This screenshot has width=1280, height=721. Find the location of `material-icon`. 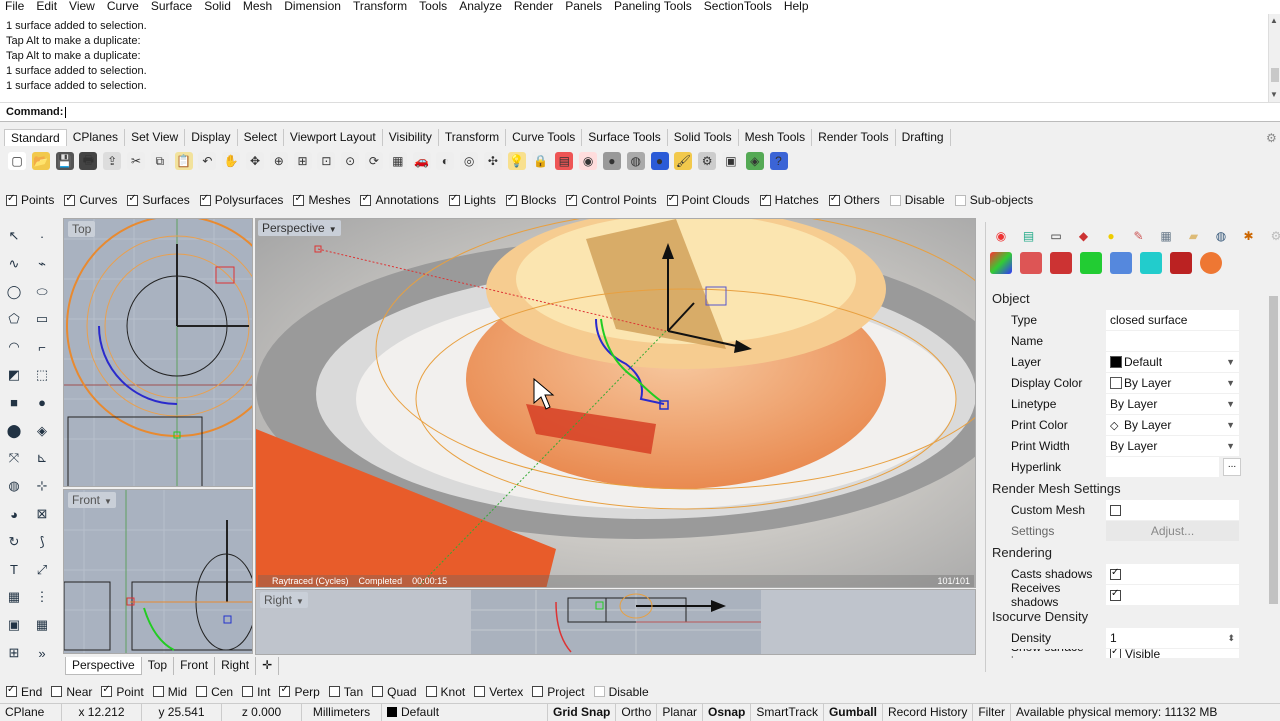

material-icon is located at coordinates (1031, 263).